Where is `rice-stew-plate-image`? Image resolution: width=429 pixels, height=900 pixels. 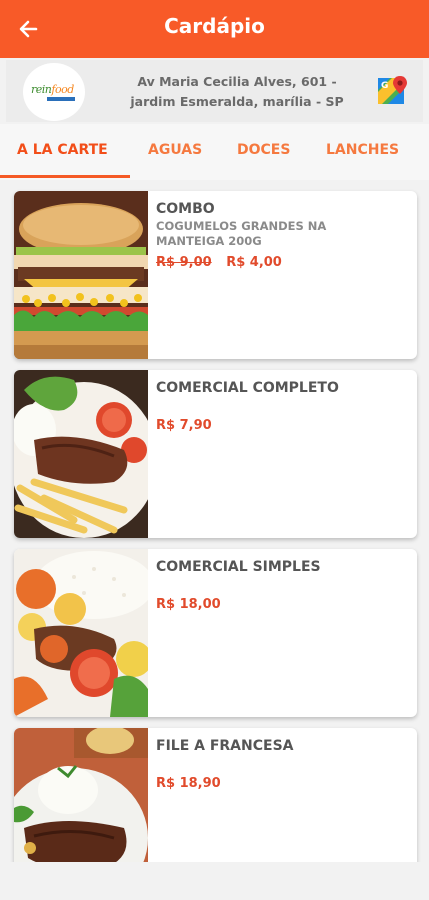
rice-stew-plate-image is located at coordinates (81, 633).